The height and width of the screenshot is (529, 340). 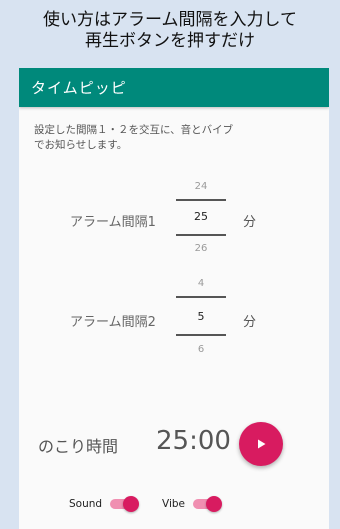 What do you see at coordinates (81, 145) in the screenshot?
I see `description-line-2: でお知らせします。` at bounding box center [81, 145].